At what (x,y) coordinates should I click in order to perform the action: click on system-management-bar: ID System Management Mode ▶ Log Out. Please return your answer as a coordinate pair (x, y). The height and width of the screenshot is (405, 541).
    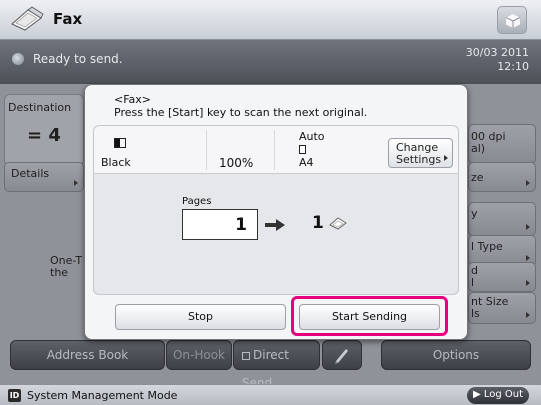
    Looking at the image, I should click on (270, 394).